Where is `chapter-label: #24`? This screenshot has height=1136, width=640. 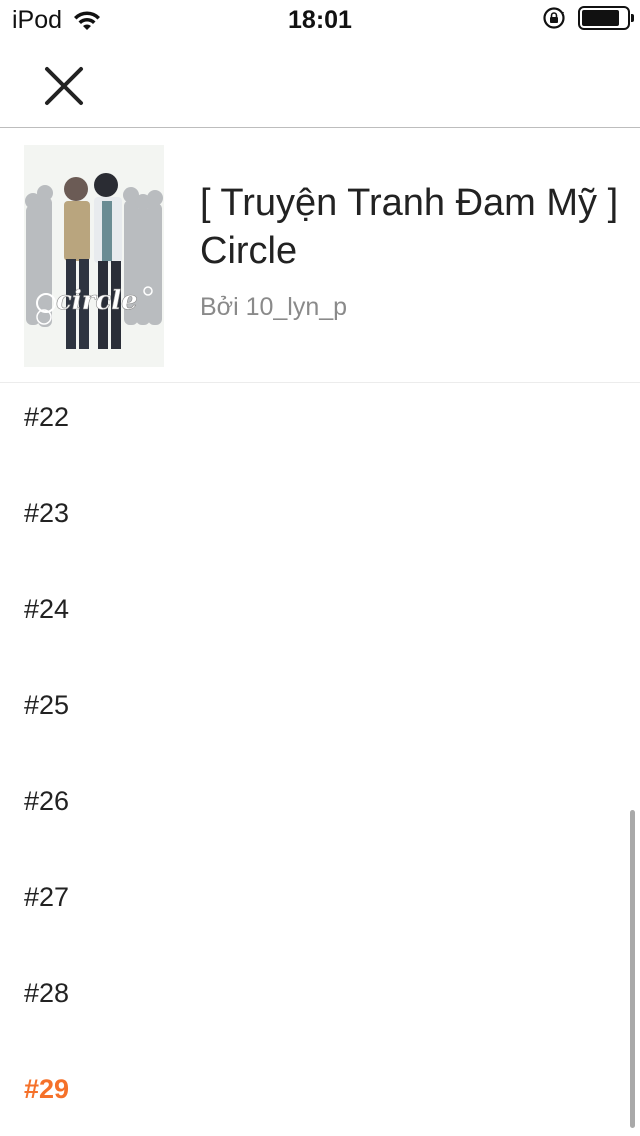
chapter-label: #24 is located at coordinates (47, 609).